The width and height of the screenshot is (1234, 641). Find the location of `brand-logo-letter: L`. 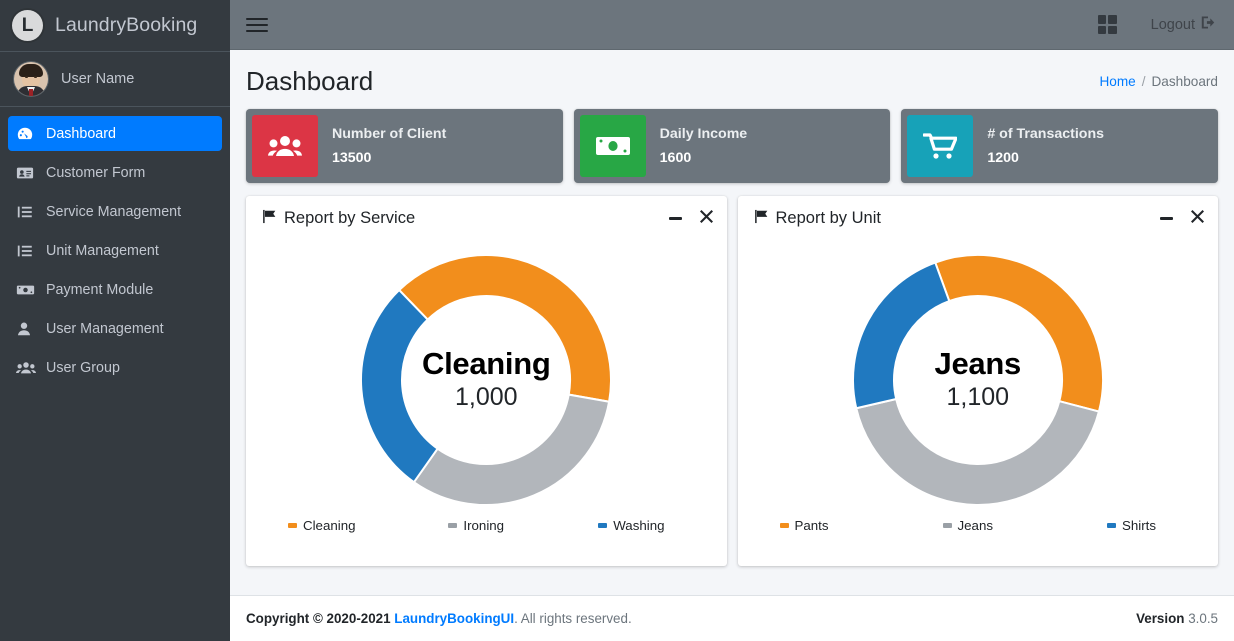

brand-logo-letter: L is located at coordinates (27, 25).